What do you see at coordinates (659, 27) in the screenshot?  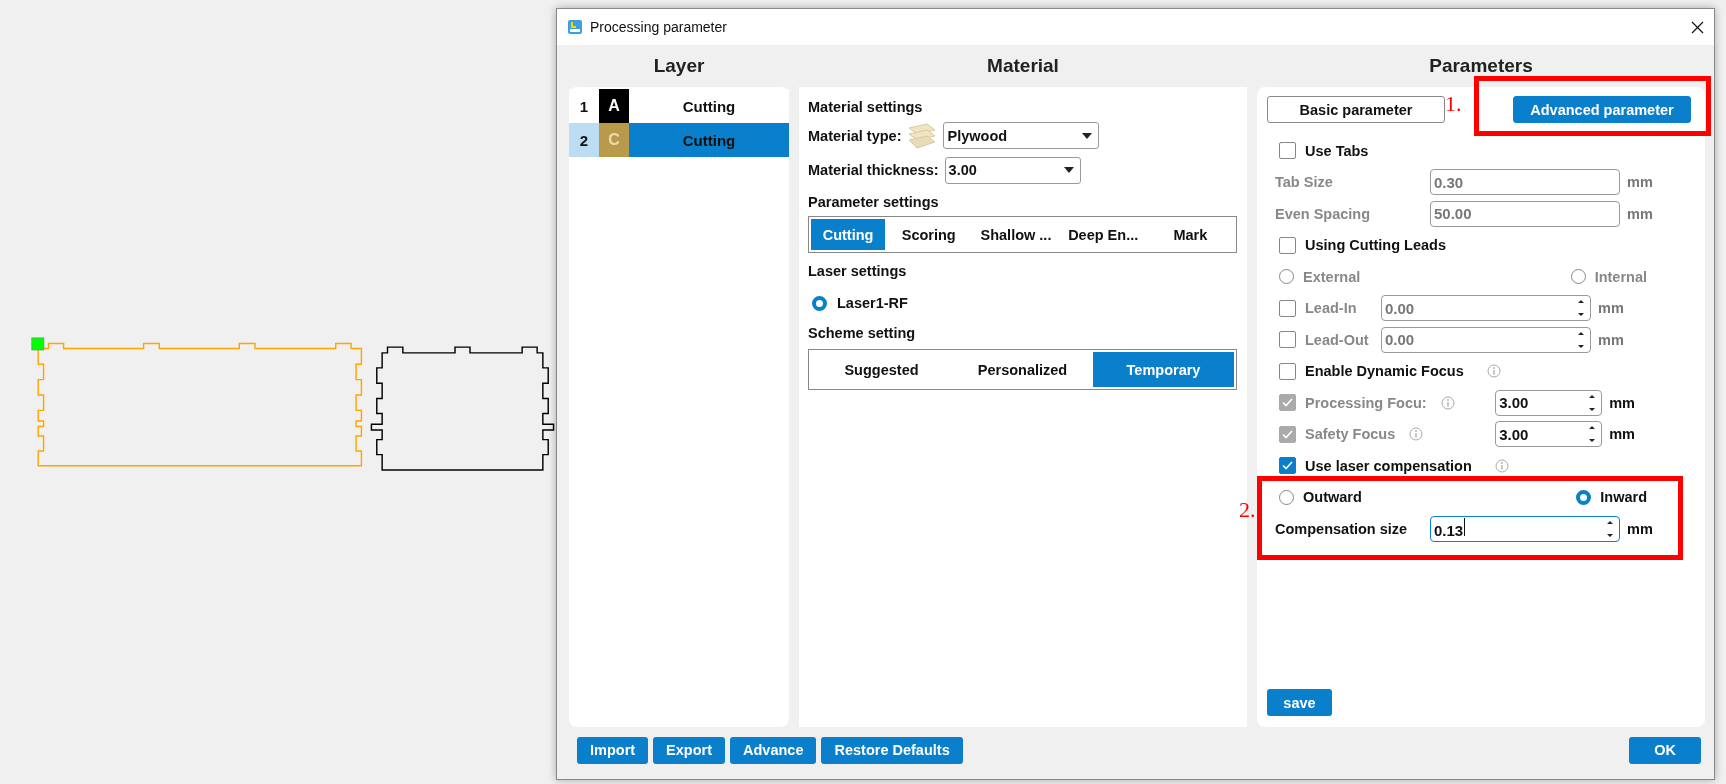 I see `window-title: Processing parameter` at bounding box center [659, 27].